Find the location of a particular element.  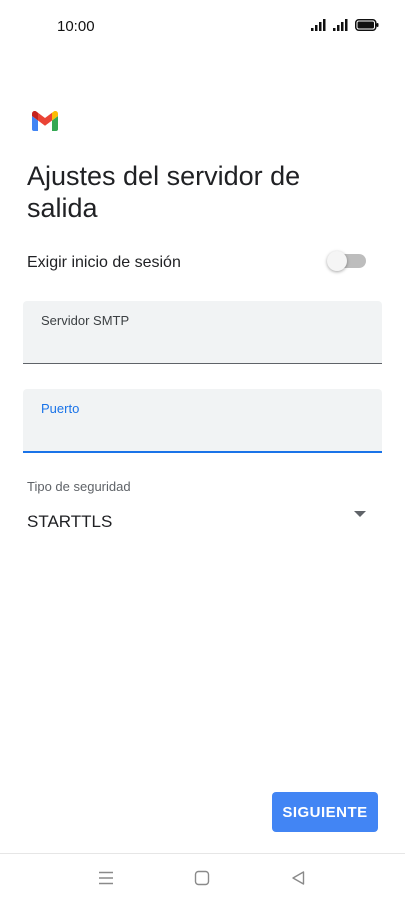

require-login-toggle is located at coordinates (346, 261).